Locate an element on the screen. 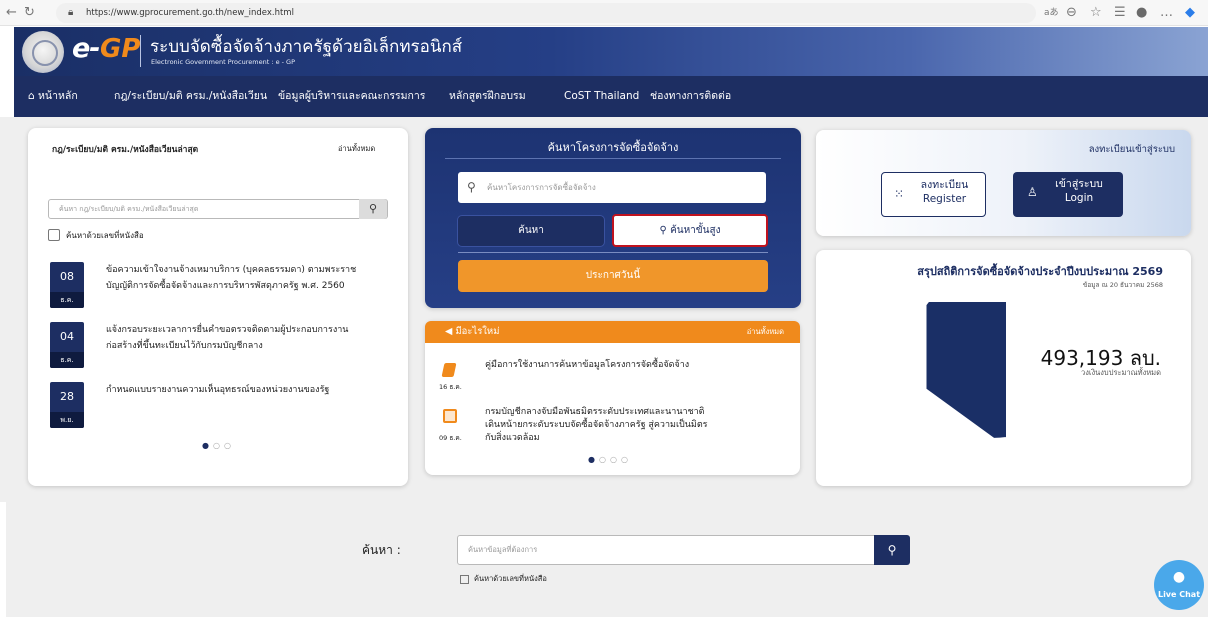 Image resolution: width=1208 pixels, height=617 pixels. lock-icon: 🔒︎ is located at coordinates (71, 12).